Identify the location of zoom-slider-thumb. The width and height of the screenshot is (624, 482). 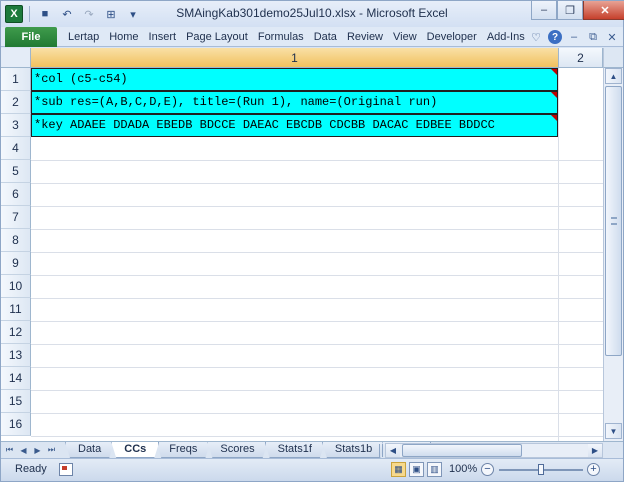
(541, 469).